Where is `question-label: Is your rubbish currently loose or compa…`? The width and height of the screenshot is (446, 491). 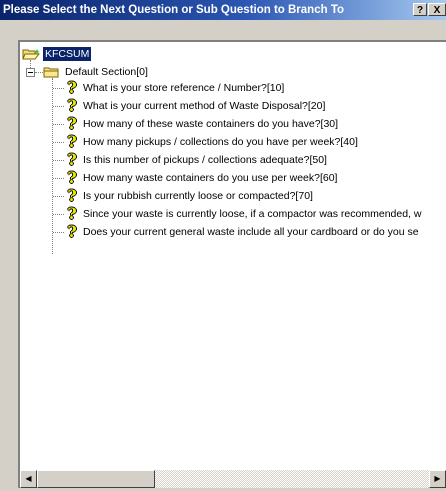
question-label: Is your rubbish currently loose or compa… is located at coordinates (198, 196).